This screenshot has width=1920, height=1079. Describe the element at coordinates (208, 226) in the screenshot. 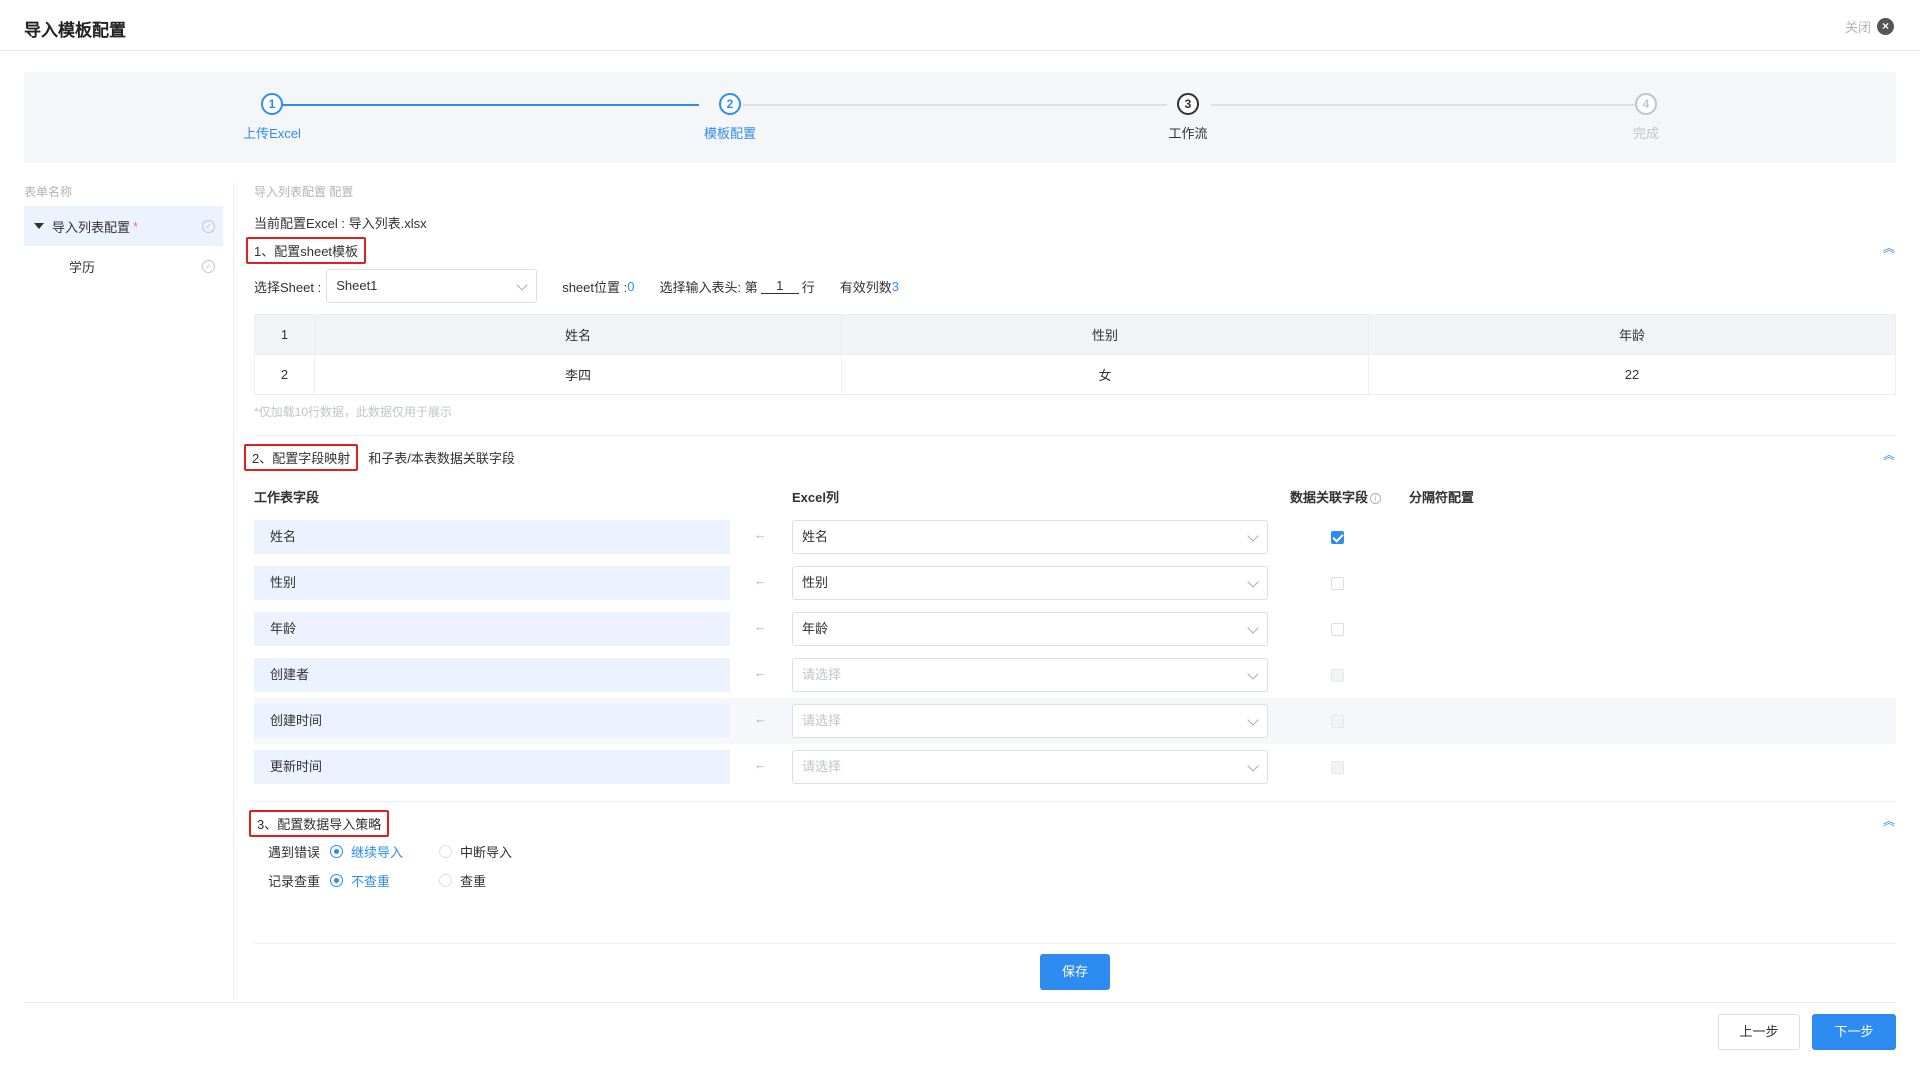

I see `check-circle-icon: ✓` at that location.